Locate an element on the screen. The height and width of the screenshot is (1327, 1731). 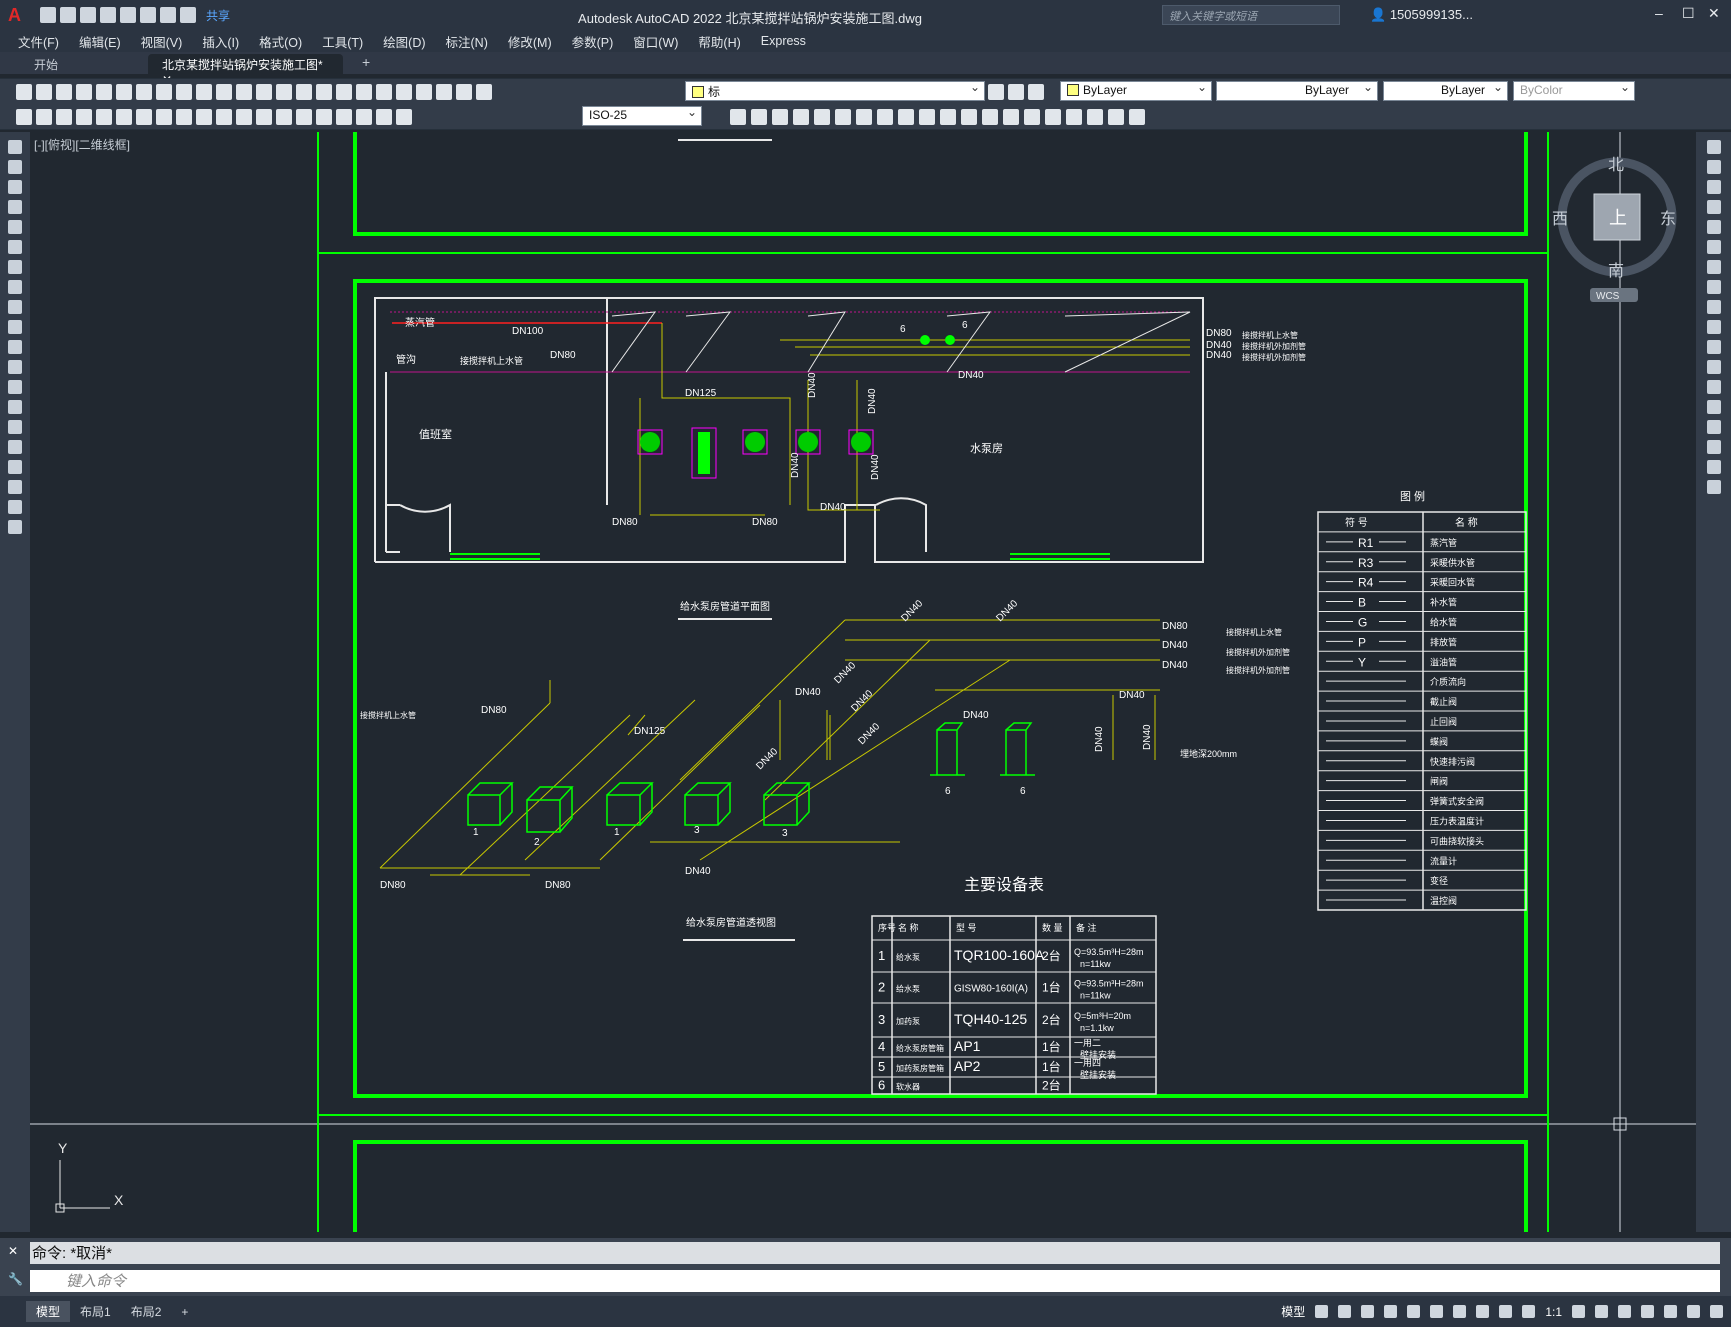
object-tracking-icon is located at coordinates (1437, 1311).